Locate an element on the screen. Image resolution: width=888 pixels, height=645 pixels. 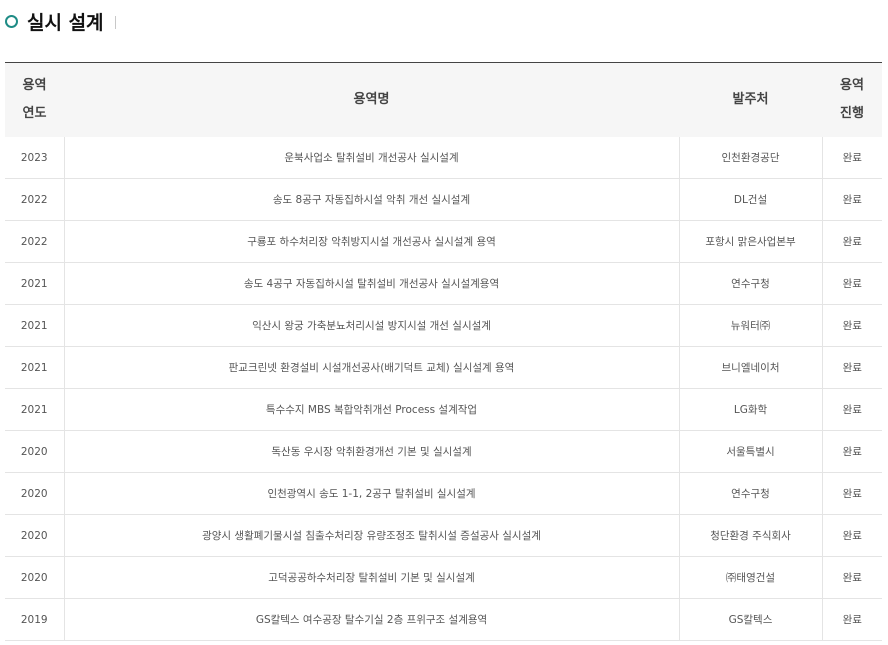
title-divider is located at coordinates (115, 22).